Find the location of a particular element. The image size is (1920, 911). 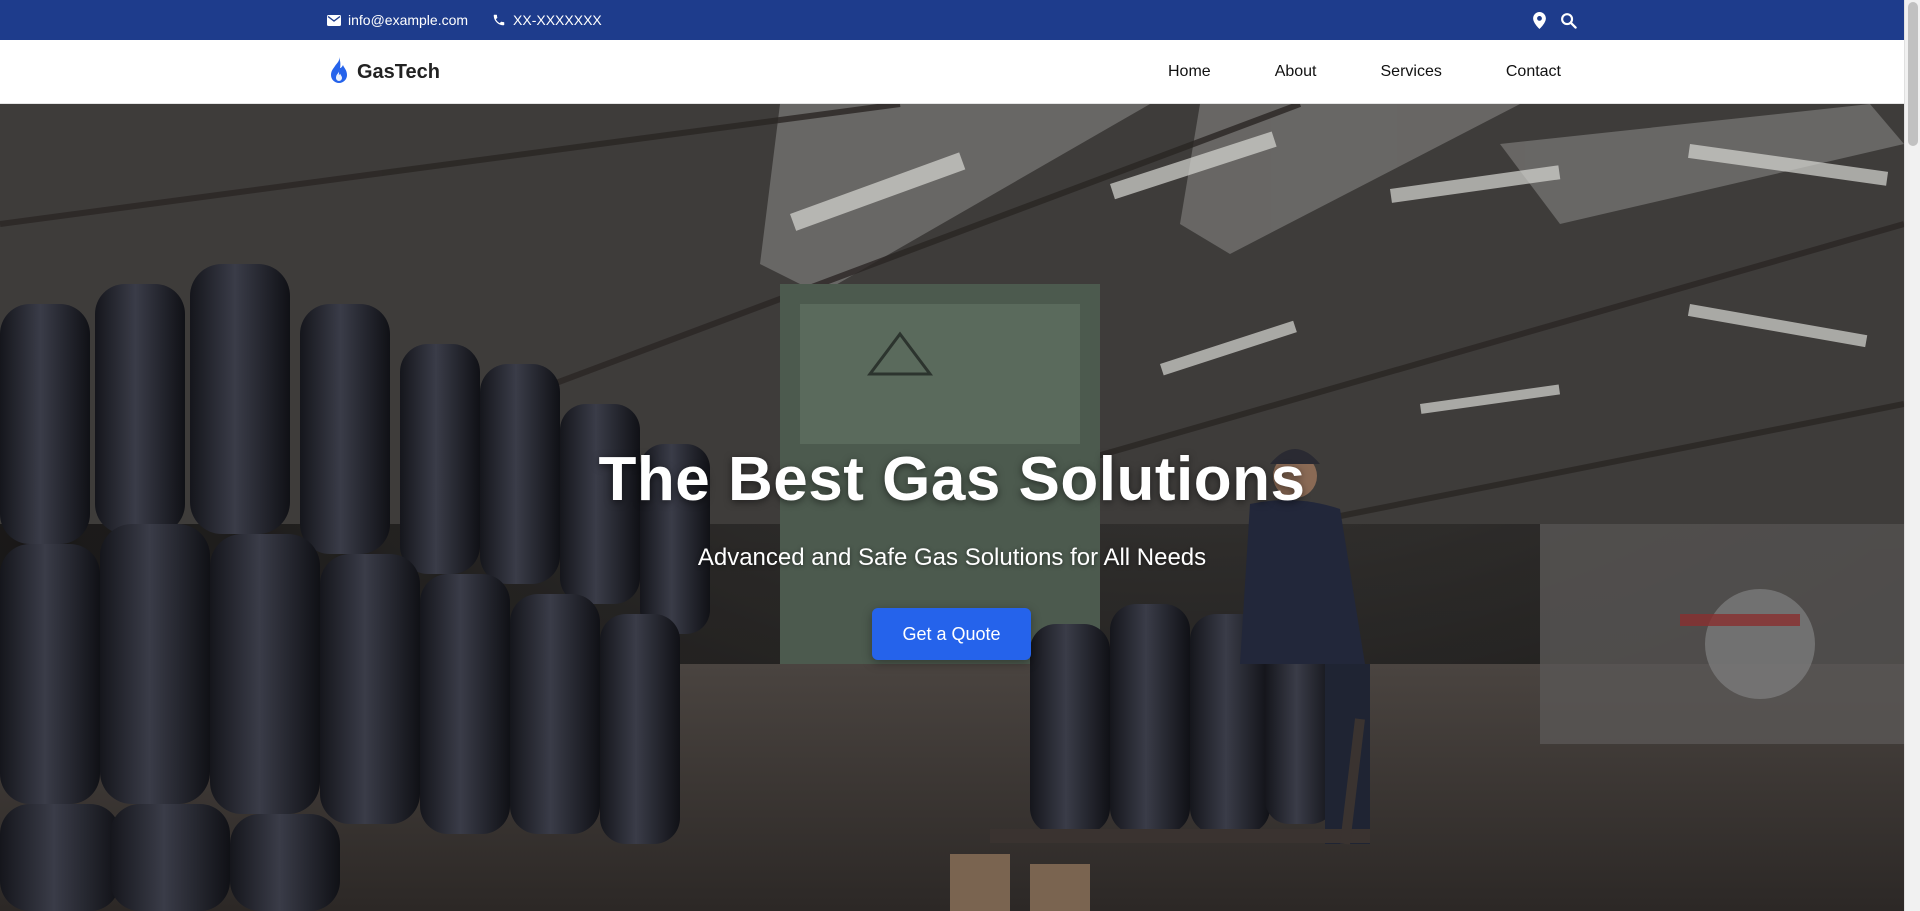

envelope-icon is located at coordinates (334, 20).